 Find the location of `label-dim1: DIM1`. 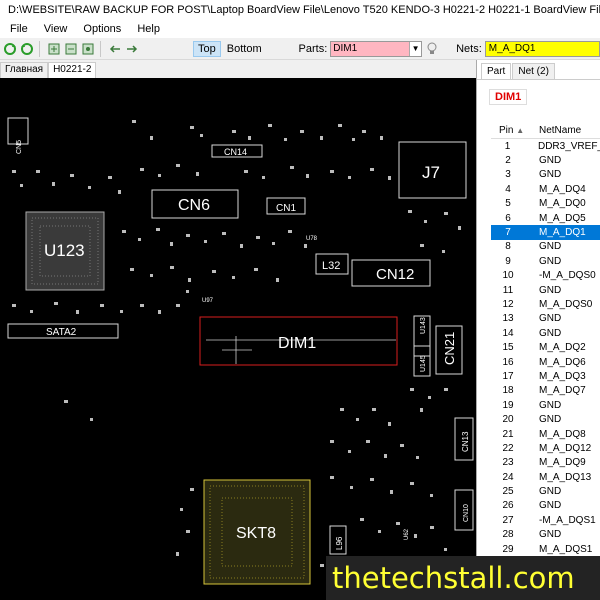

label-dim1: DIM1 is located at coordinates (297, 343).